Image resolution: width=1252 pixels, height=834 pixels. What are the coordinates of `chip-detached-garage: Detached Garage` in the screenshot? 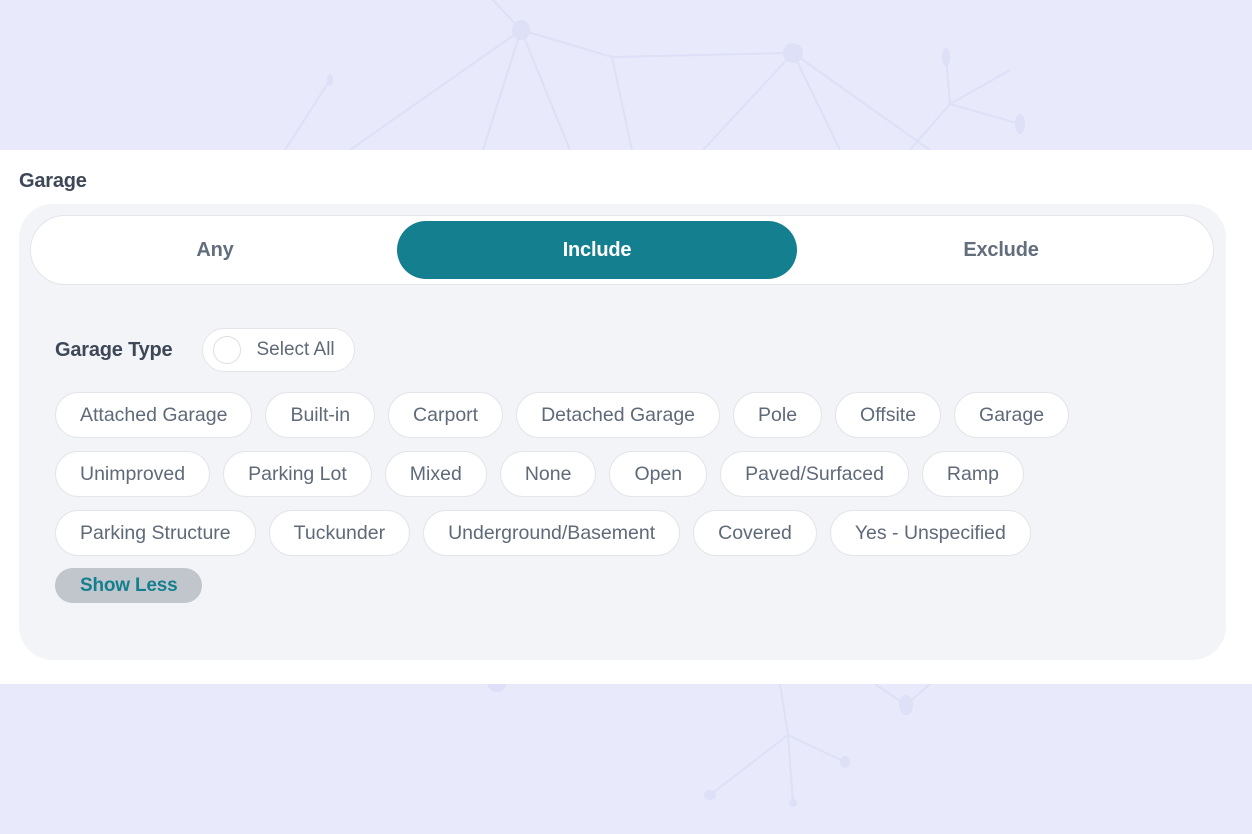 It's located at (618, 415).